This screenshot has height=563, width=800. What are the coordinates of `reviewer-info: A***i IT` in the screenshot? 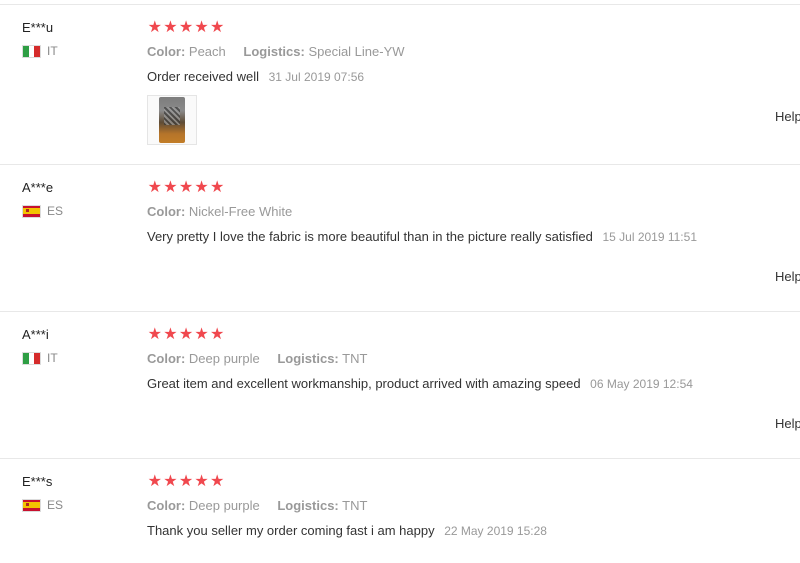 It's located at (40, 346).